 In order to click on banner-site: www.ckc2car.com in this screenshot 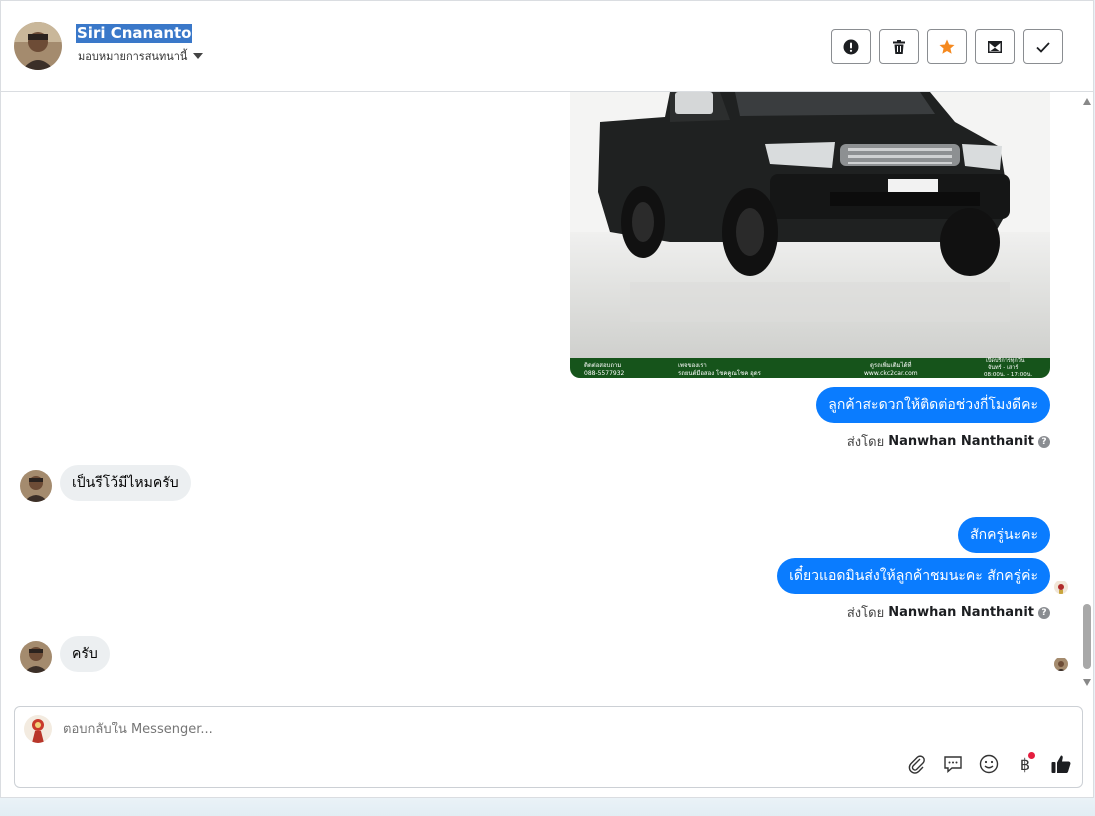, I will do `click(891, 373)`.